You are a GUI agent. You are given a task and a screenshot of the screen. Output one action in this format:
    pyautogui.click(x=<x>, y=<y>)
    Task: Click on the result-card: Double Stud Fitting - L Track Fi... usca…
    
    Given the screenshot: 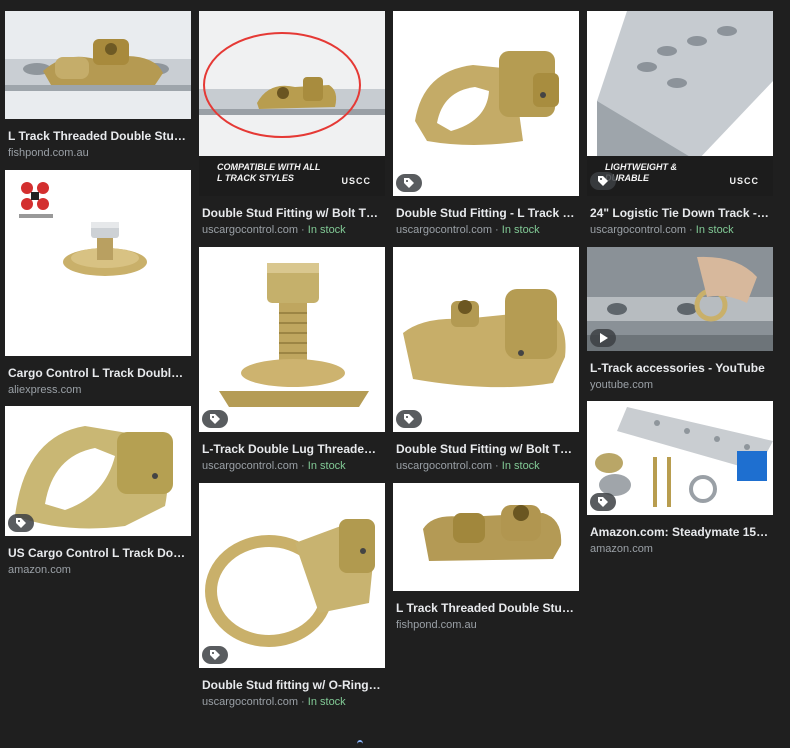 What is the action you would take?
    pyautogui.click(x=486, y=124)
    